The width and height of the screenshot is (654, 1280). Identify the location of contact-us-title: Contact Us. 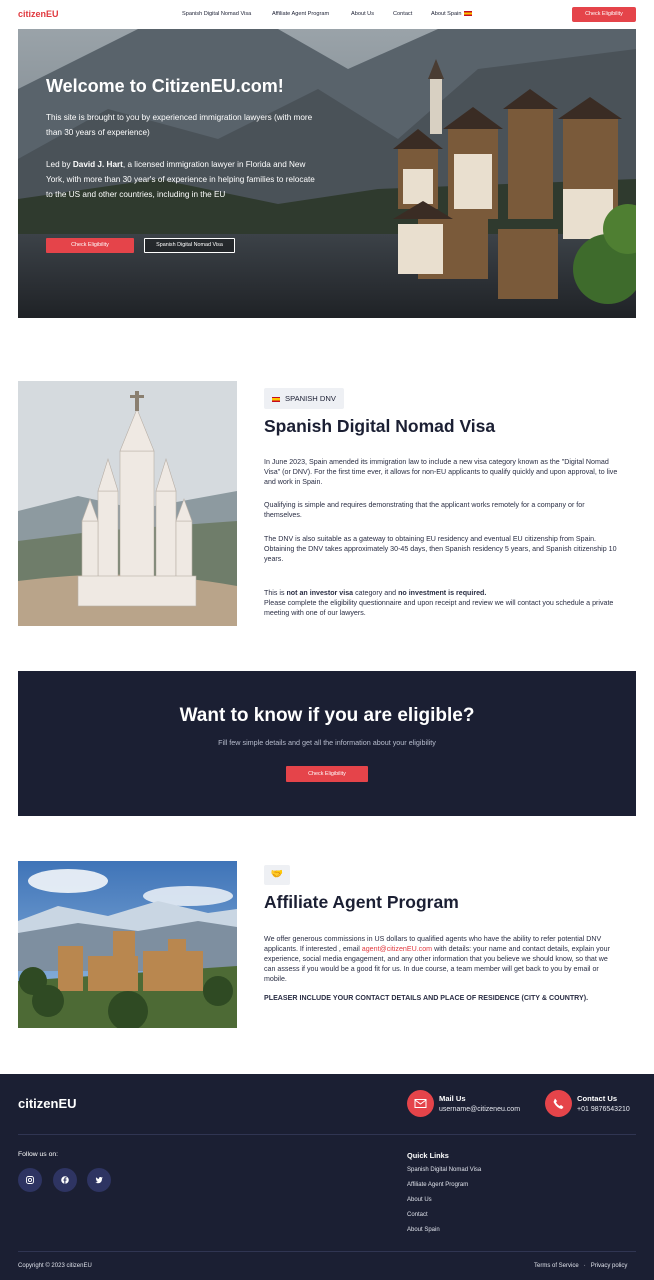
(597, 1098).